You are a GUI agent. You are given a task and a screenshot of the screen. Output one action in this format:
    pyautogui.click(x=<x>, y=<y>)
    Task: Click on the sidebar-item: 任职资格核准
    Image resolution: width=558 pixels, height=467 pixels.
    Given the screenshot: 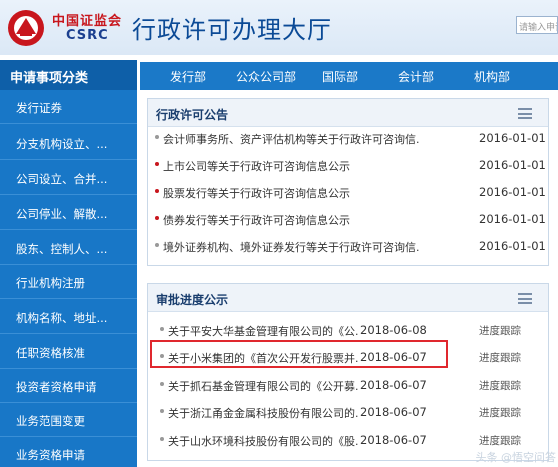 What is the action you would take?
    pyautogui.click(x=68, y=352)
    